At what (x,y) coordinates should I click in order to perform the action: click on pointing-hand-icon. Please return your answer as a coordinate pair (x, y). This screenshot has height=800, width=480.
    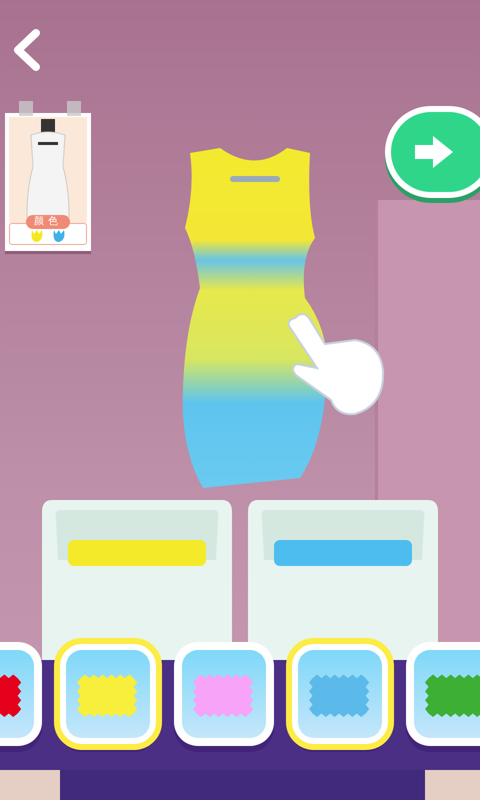
    Looking at the image, I should click on (336, 364).